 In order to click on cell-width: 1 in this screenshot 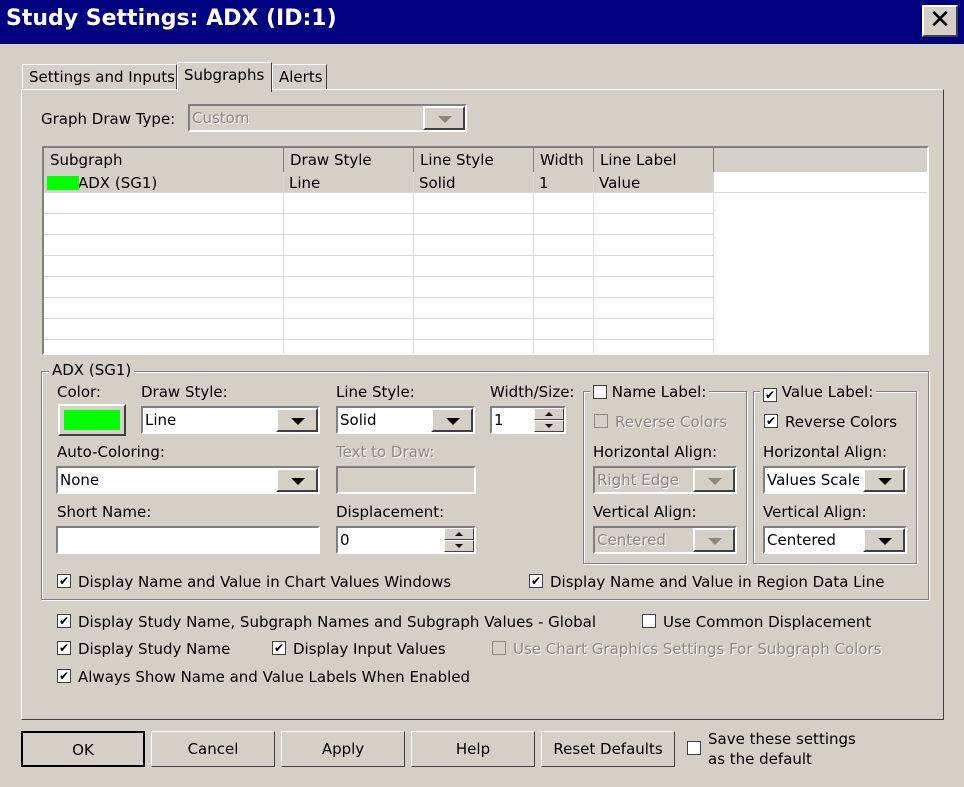, I will do `click(564, 182)`.